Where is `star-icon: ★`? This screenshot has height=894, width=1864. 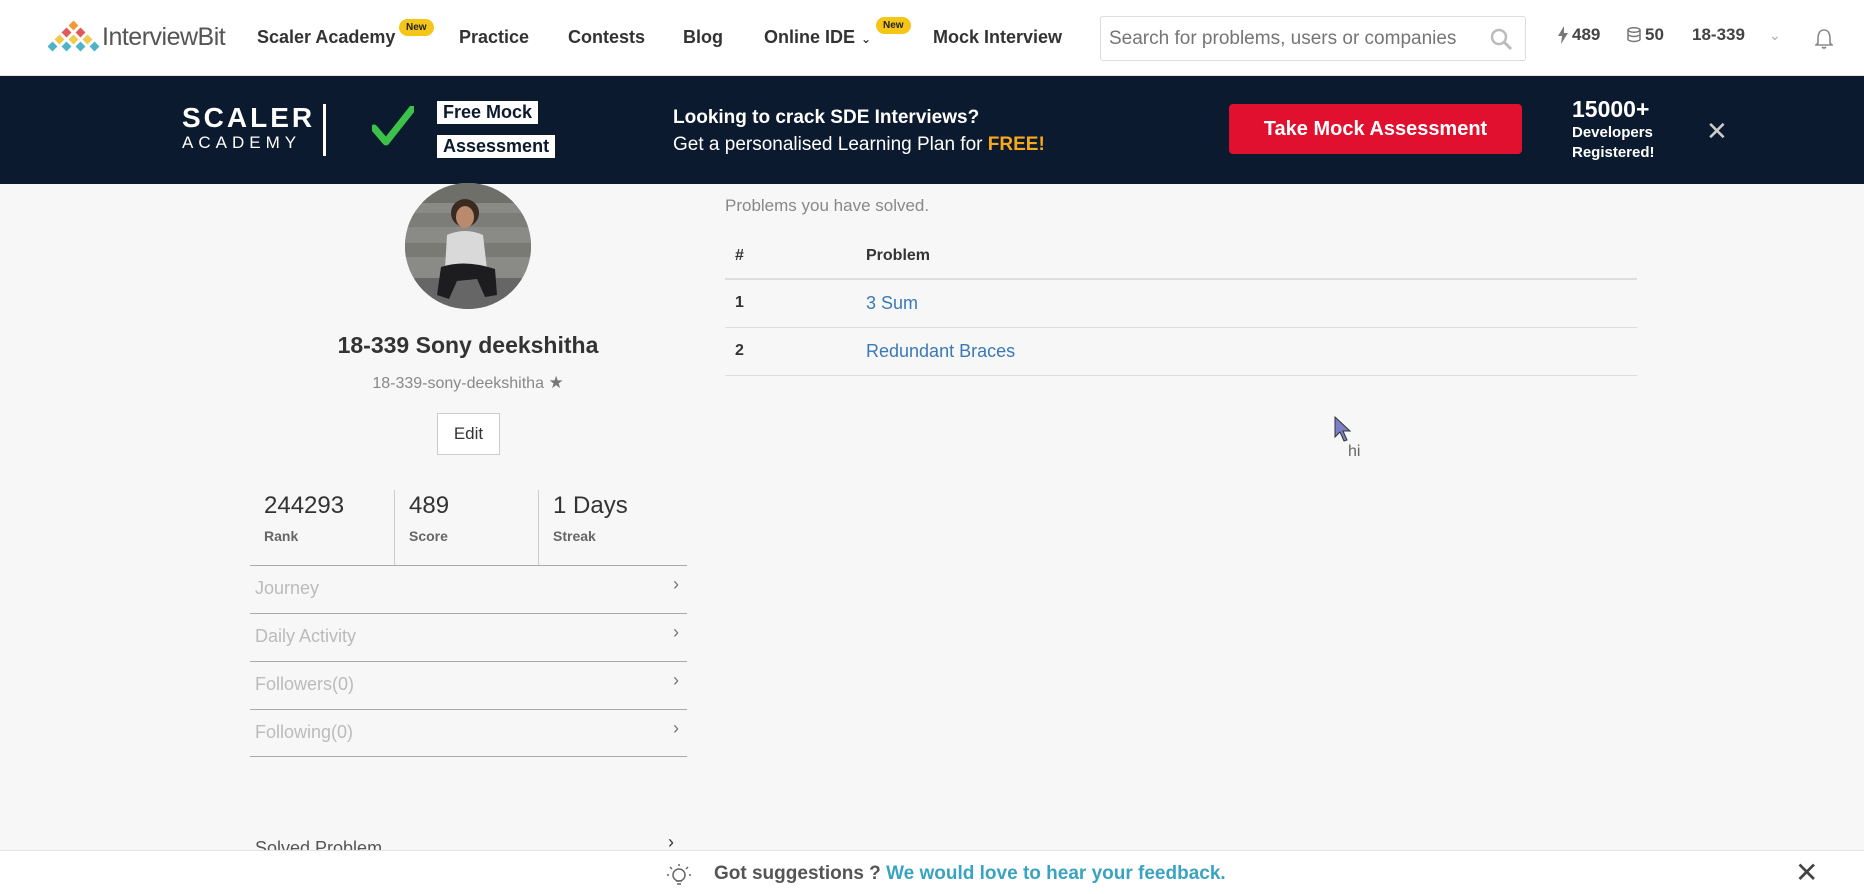
star-icon: ★ is located at coordinates (556, 382).